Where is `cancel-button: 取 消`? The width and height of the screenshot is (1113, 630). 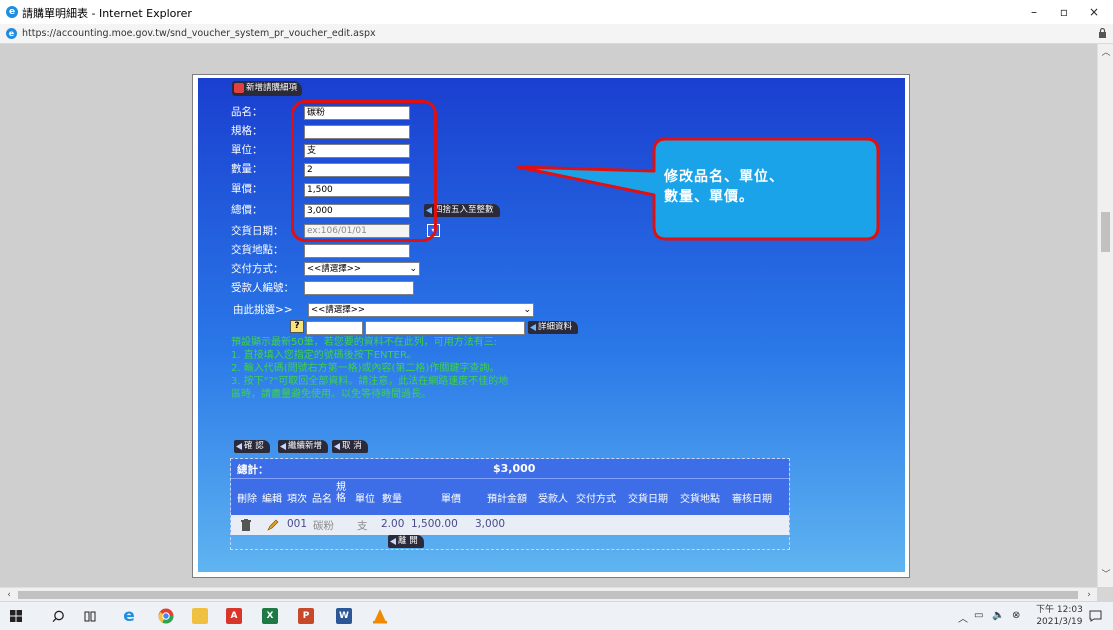
cancel-button: 取 消 is located at coordinates (350, 446).